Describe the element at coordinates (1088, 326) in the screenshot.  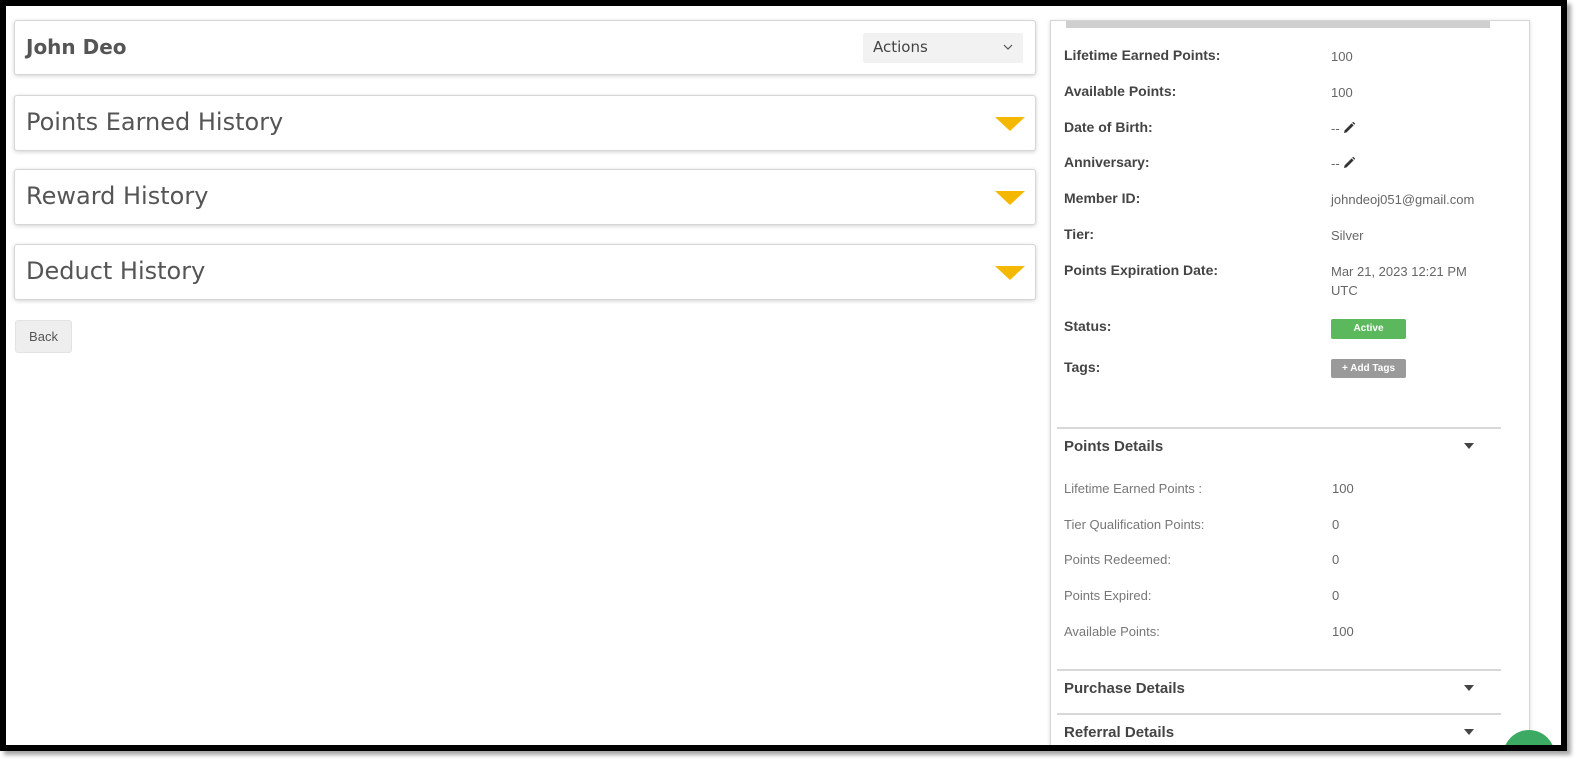
I see `info-label: Status:` at that location.